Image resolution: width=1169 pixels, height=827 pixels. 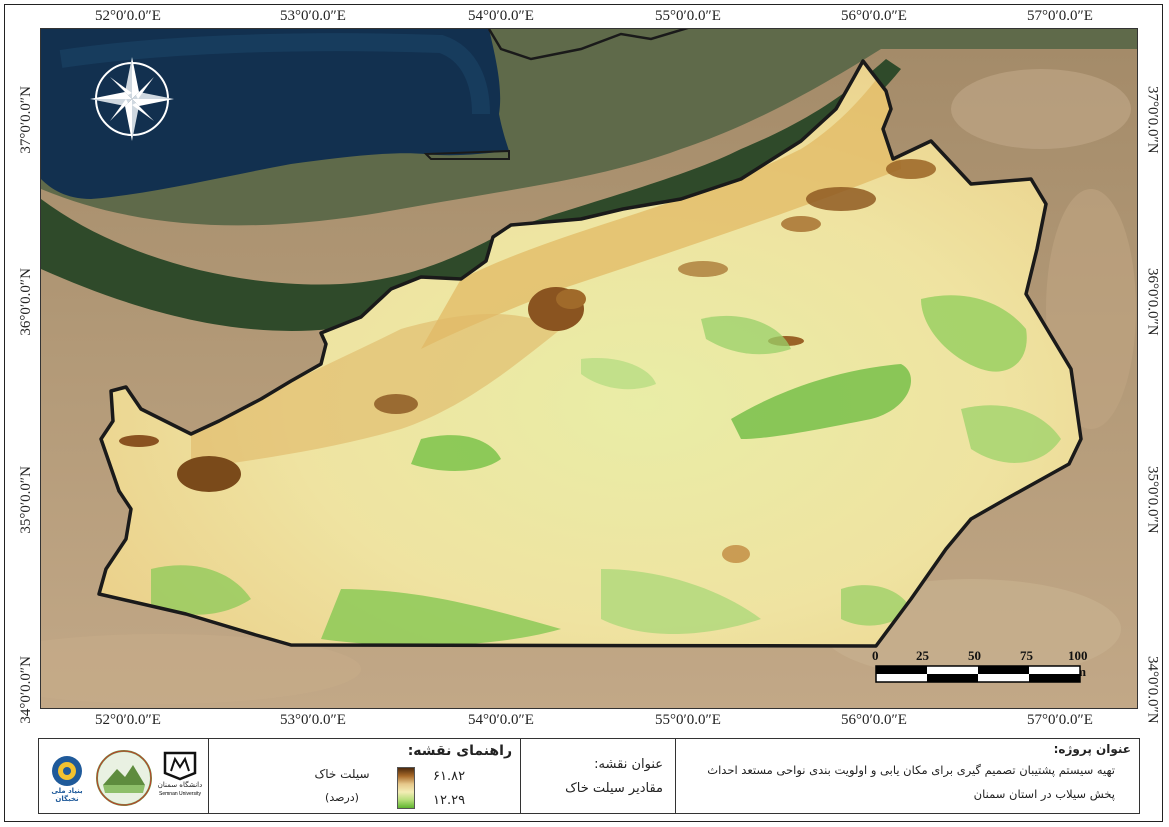 What do you see at coordinates (313, 720) in the screenshot?
I see `lon-label-bottom-53: 53°0′0.0″E` at bounding box center [313, 720].